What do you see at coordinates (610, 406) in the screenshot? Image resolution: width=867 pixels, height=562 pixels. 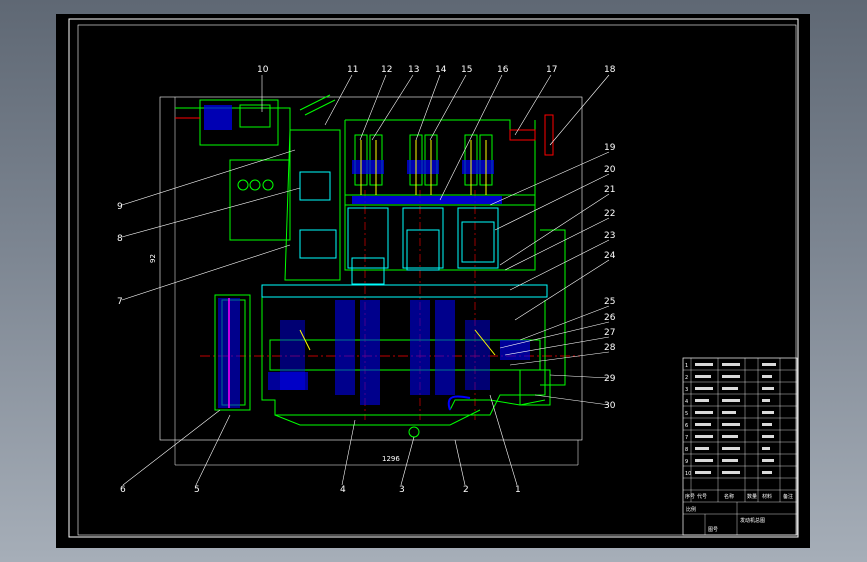 I see `part-label-30: 30` at bounding box center [610, 406].